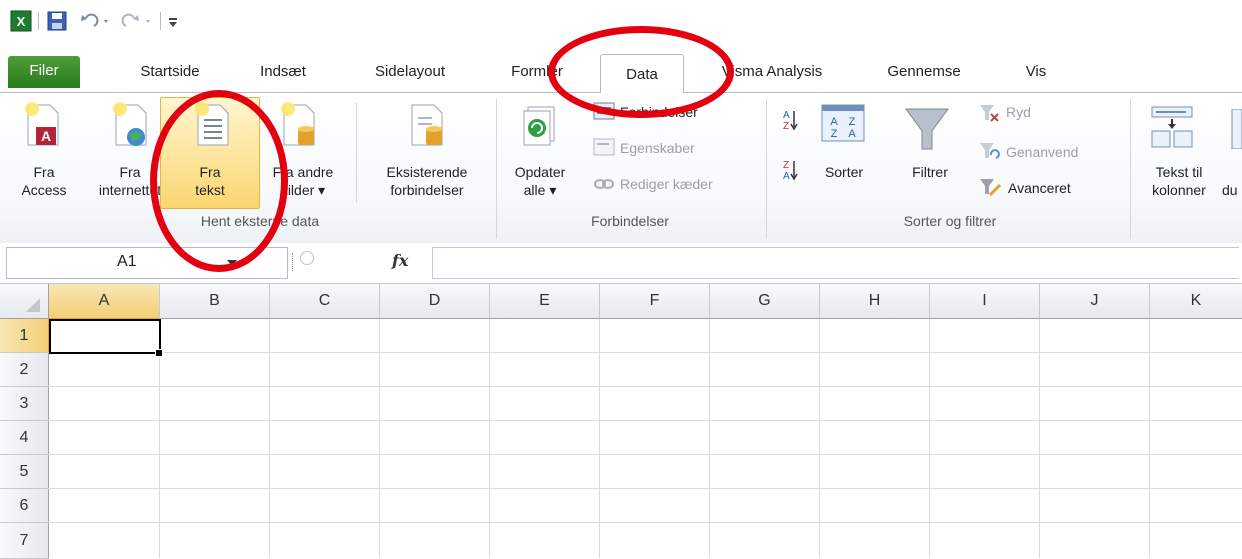 The width and height of the screenshot is (1242, 559). Describe the element at coordinates (790, 170) in the screenshot. I see `sort-za-icon: ZA` at that location.